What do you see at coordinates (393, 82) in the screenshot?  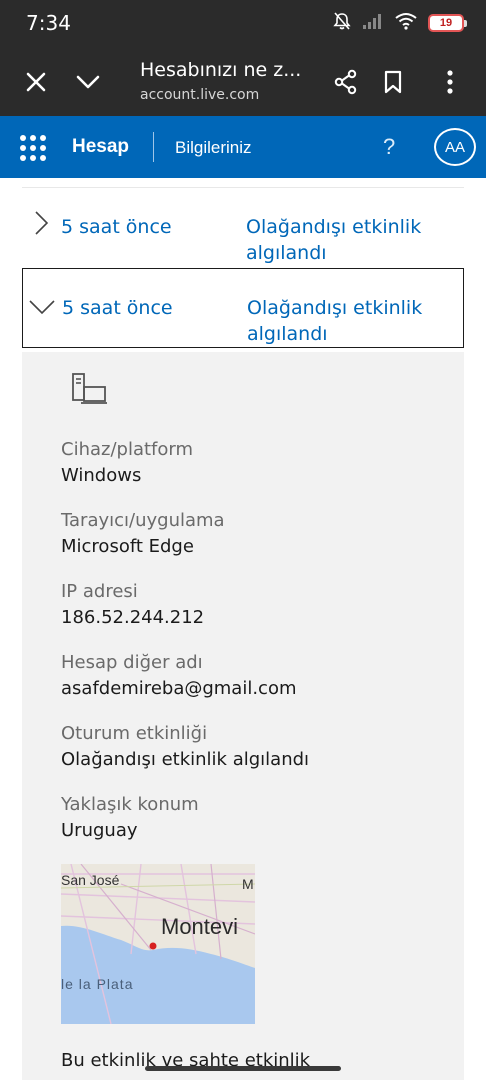 I see `bookmark-icon` at bounding box center [393, 82].